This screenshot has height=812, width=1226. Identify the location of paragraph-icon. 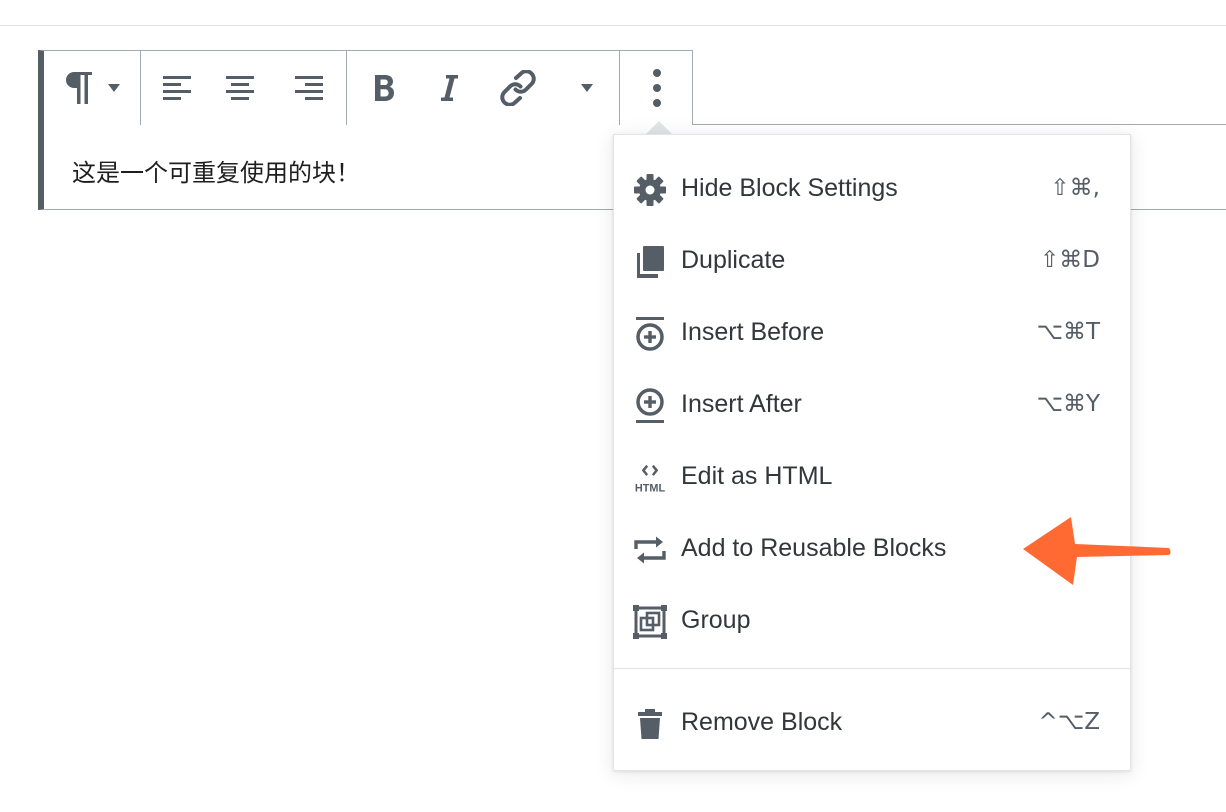
(79, 88).